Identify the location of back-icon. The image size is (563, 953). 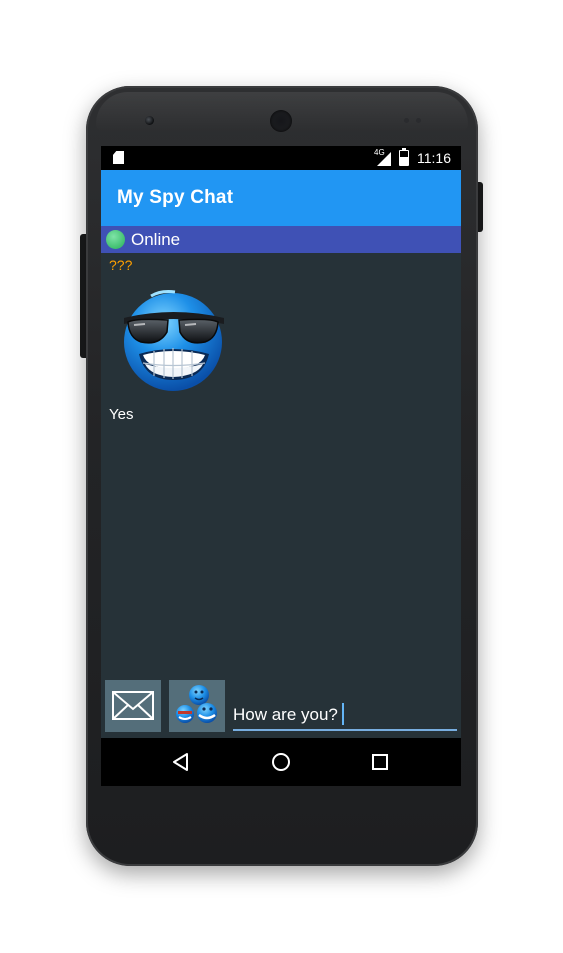
(180, 762).